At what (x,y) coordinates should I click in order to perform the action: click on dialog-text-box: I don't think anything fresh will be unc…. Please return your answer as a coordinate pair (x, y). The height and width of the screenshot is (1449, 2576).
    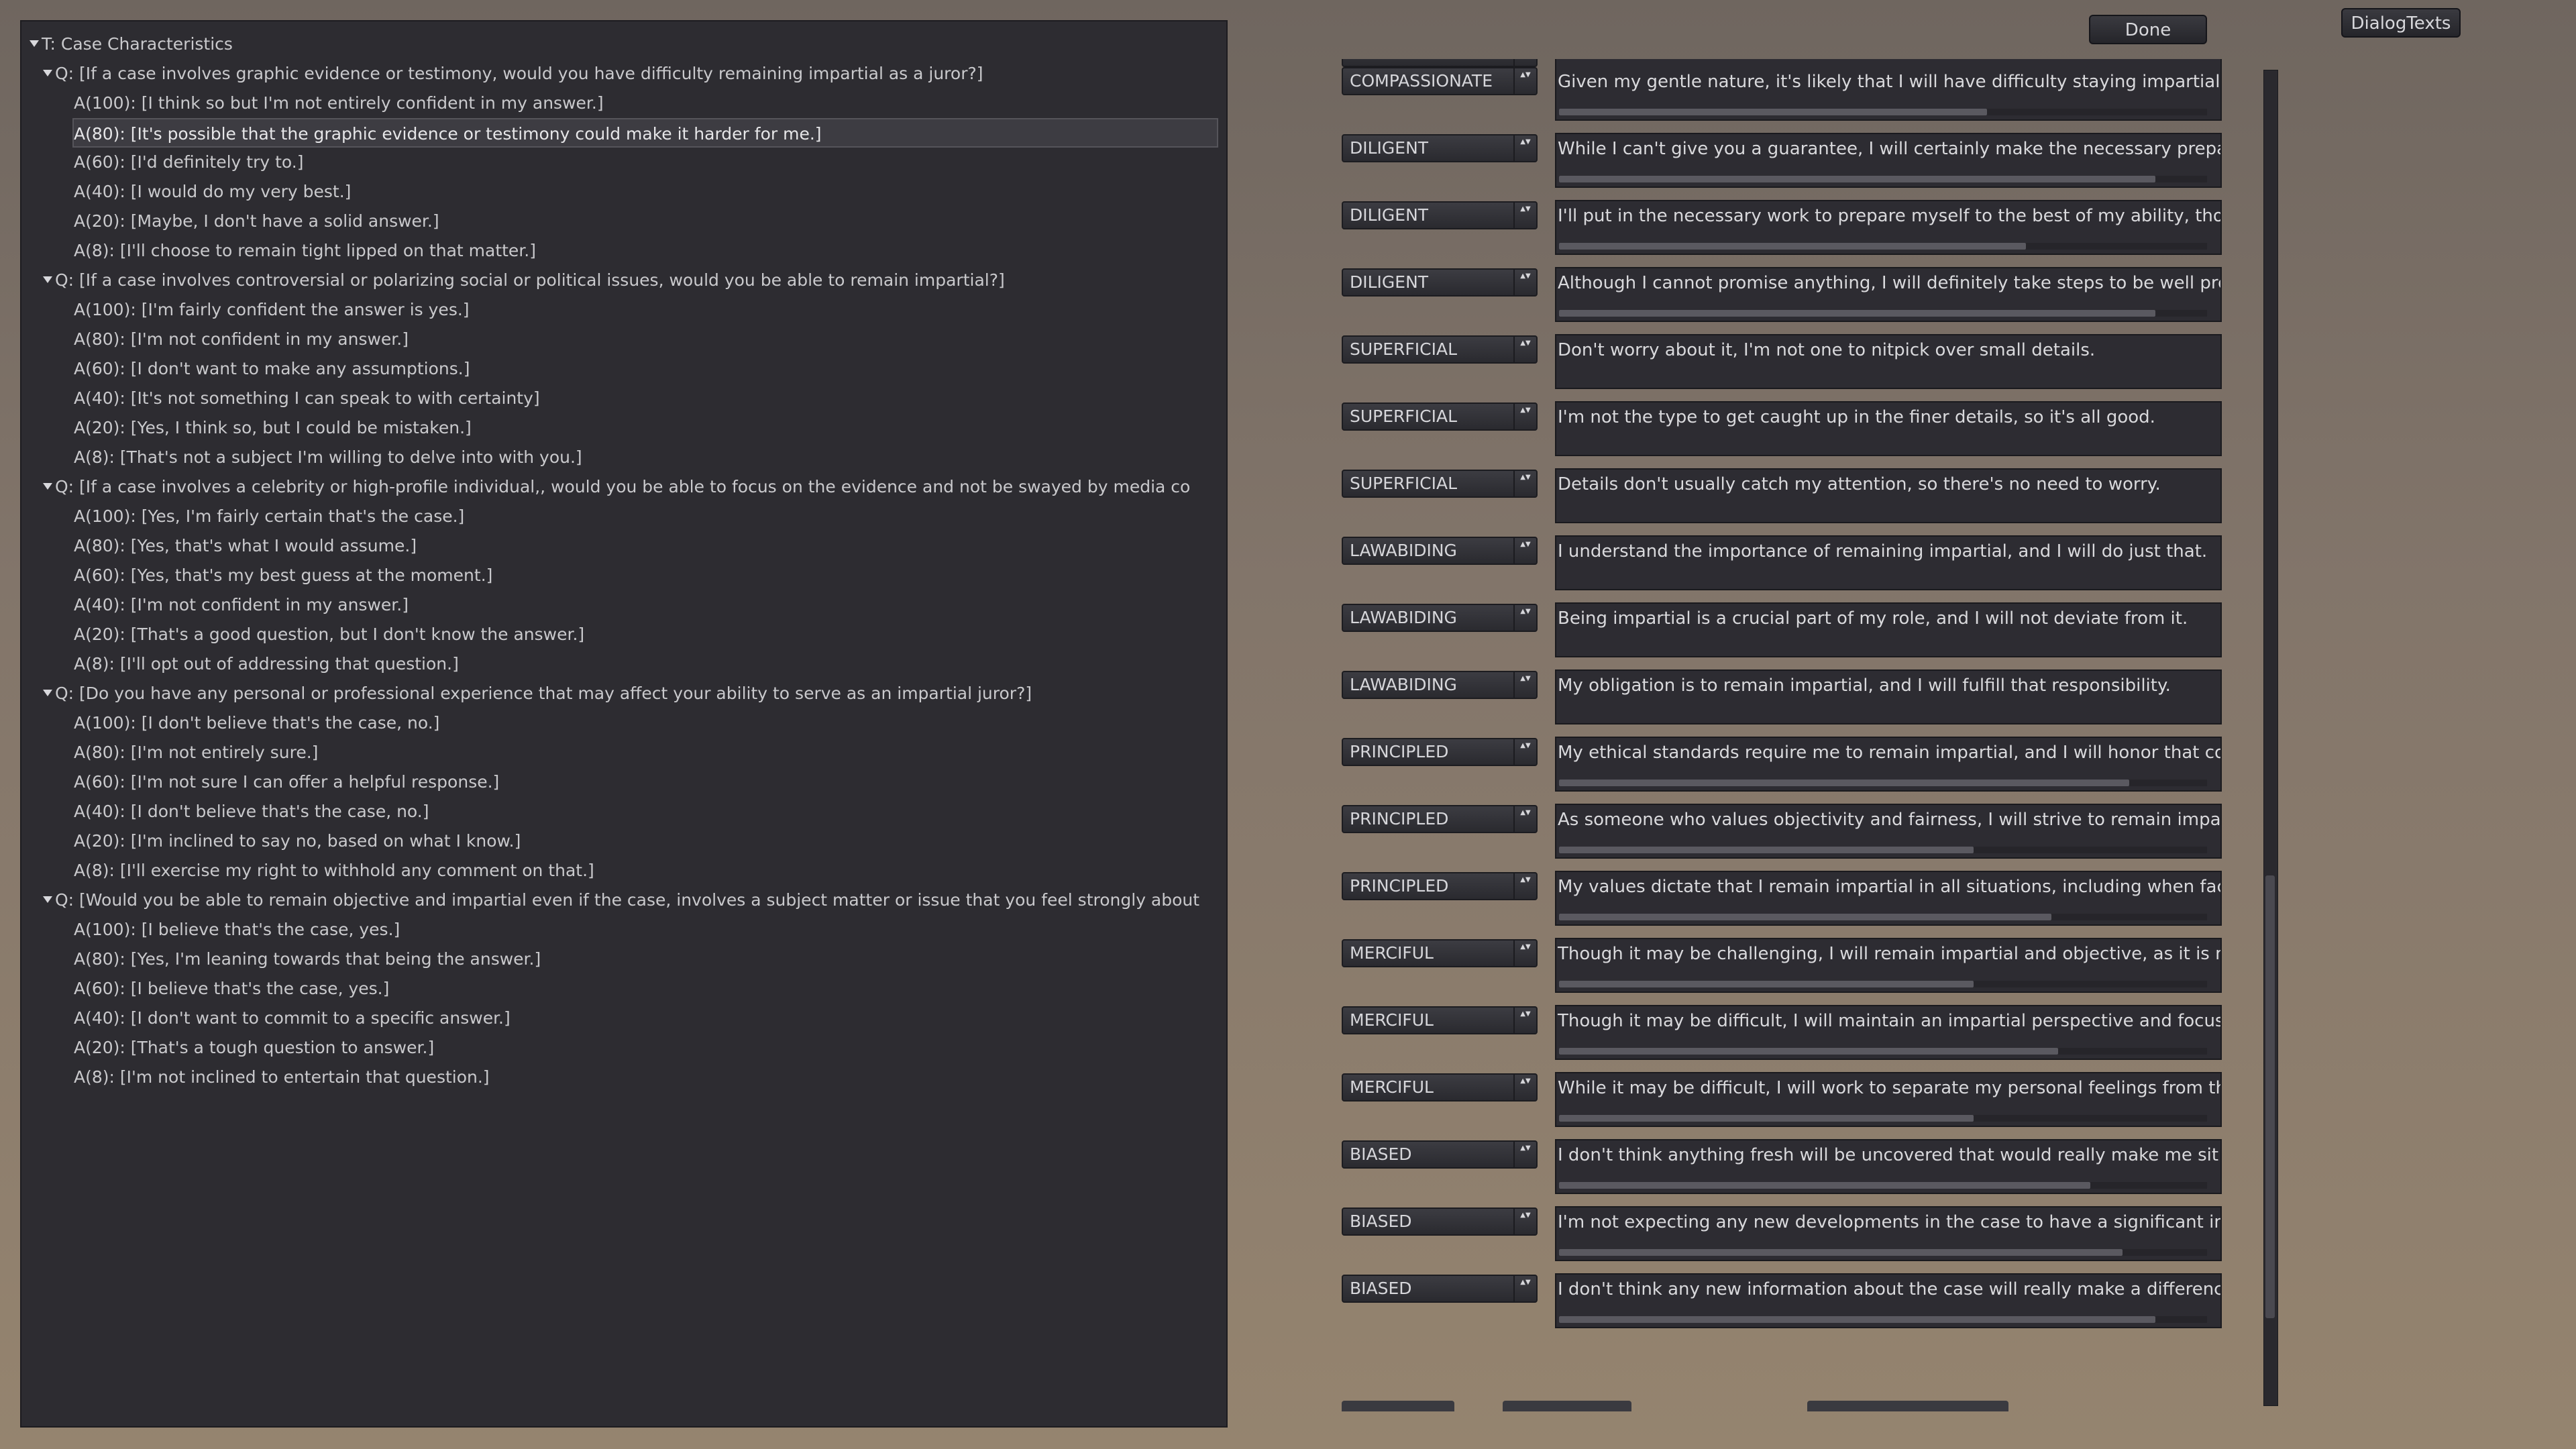
    Looking at the image, I should click on (1888, 1166).